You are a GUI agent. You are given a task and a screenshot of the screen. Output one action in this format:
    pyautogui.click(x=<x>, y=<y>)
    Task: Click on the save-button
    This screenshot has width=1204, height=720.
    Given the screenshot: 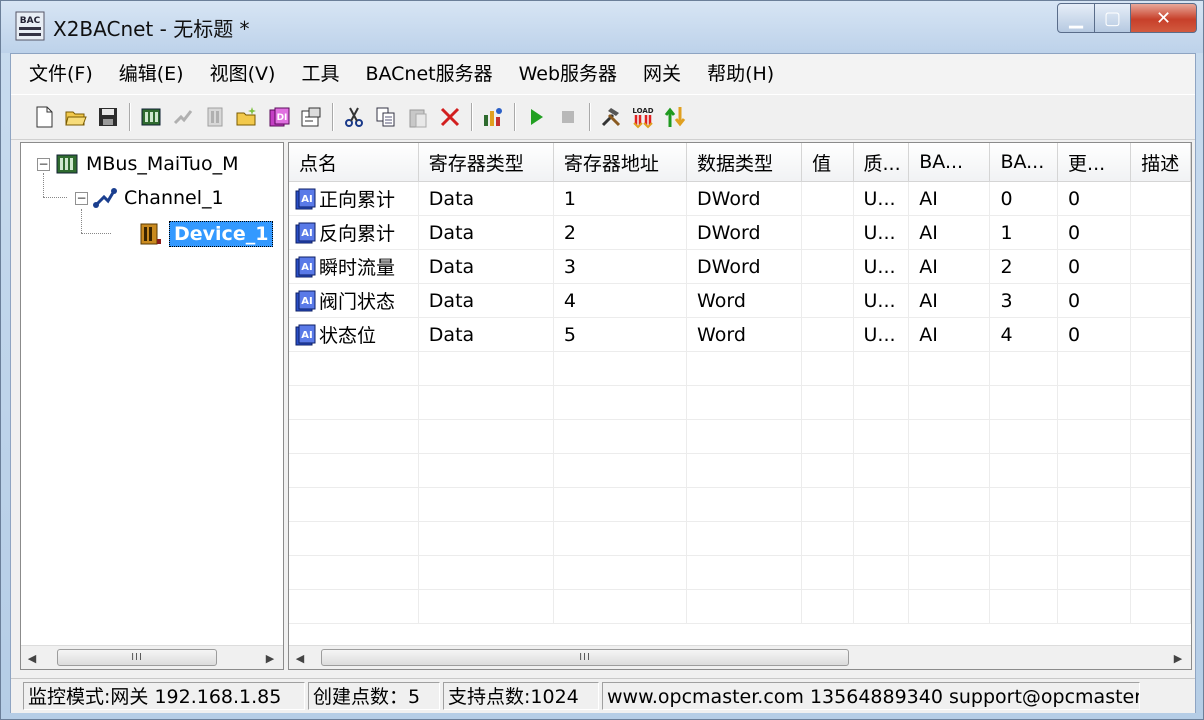 What is the action you would take?
    pyautogui.click(x=108, y=117)
    